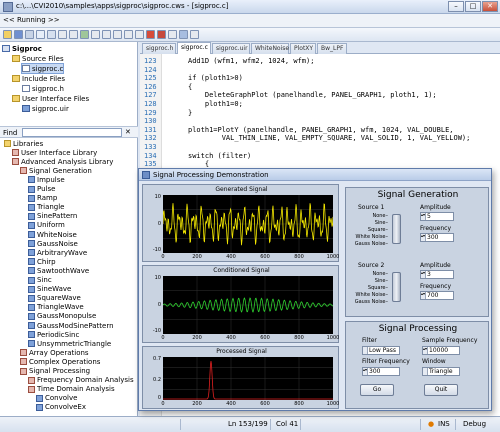  What do you see at coordinates (473, 6) in the screenshot?
I see `maximize-button: □` at bounding box center [473, 6].